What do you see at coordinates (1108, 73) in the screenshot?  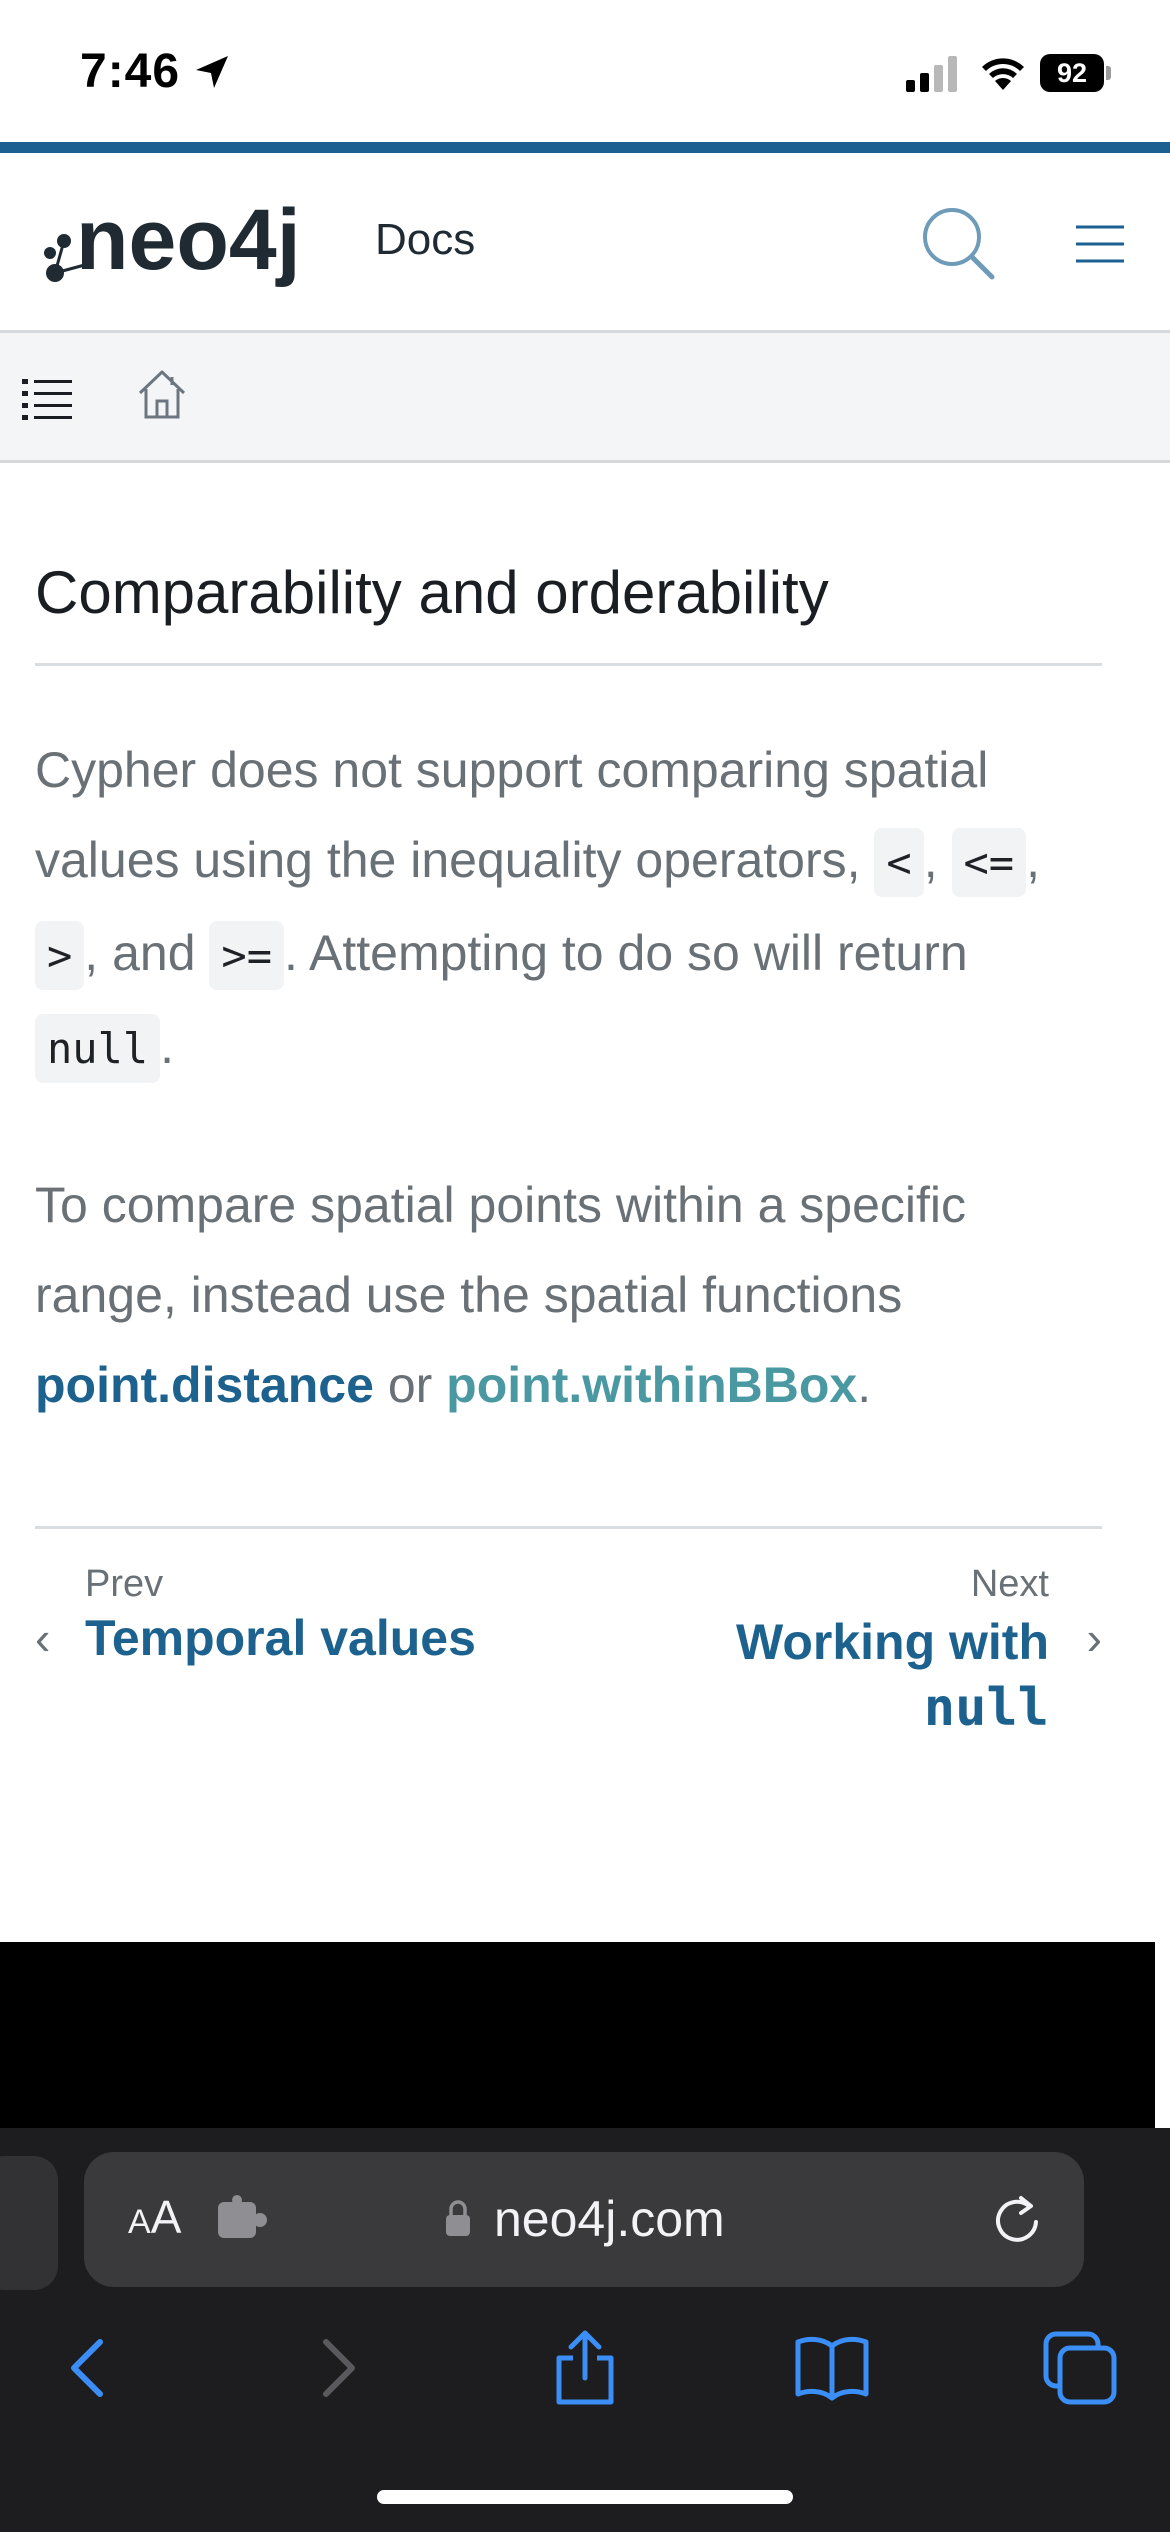 I see `battery-tip` at bounding box center [1108, 73].